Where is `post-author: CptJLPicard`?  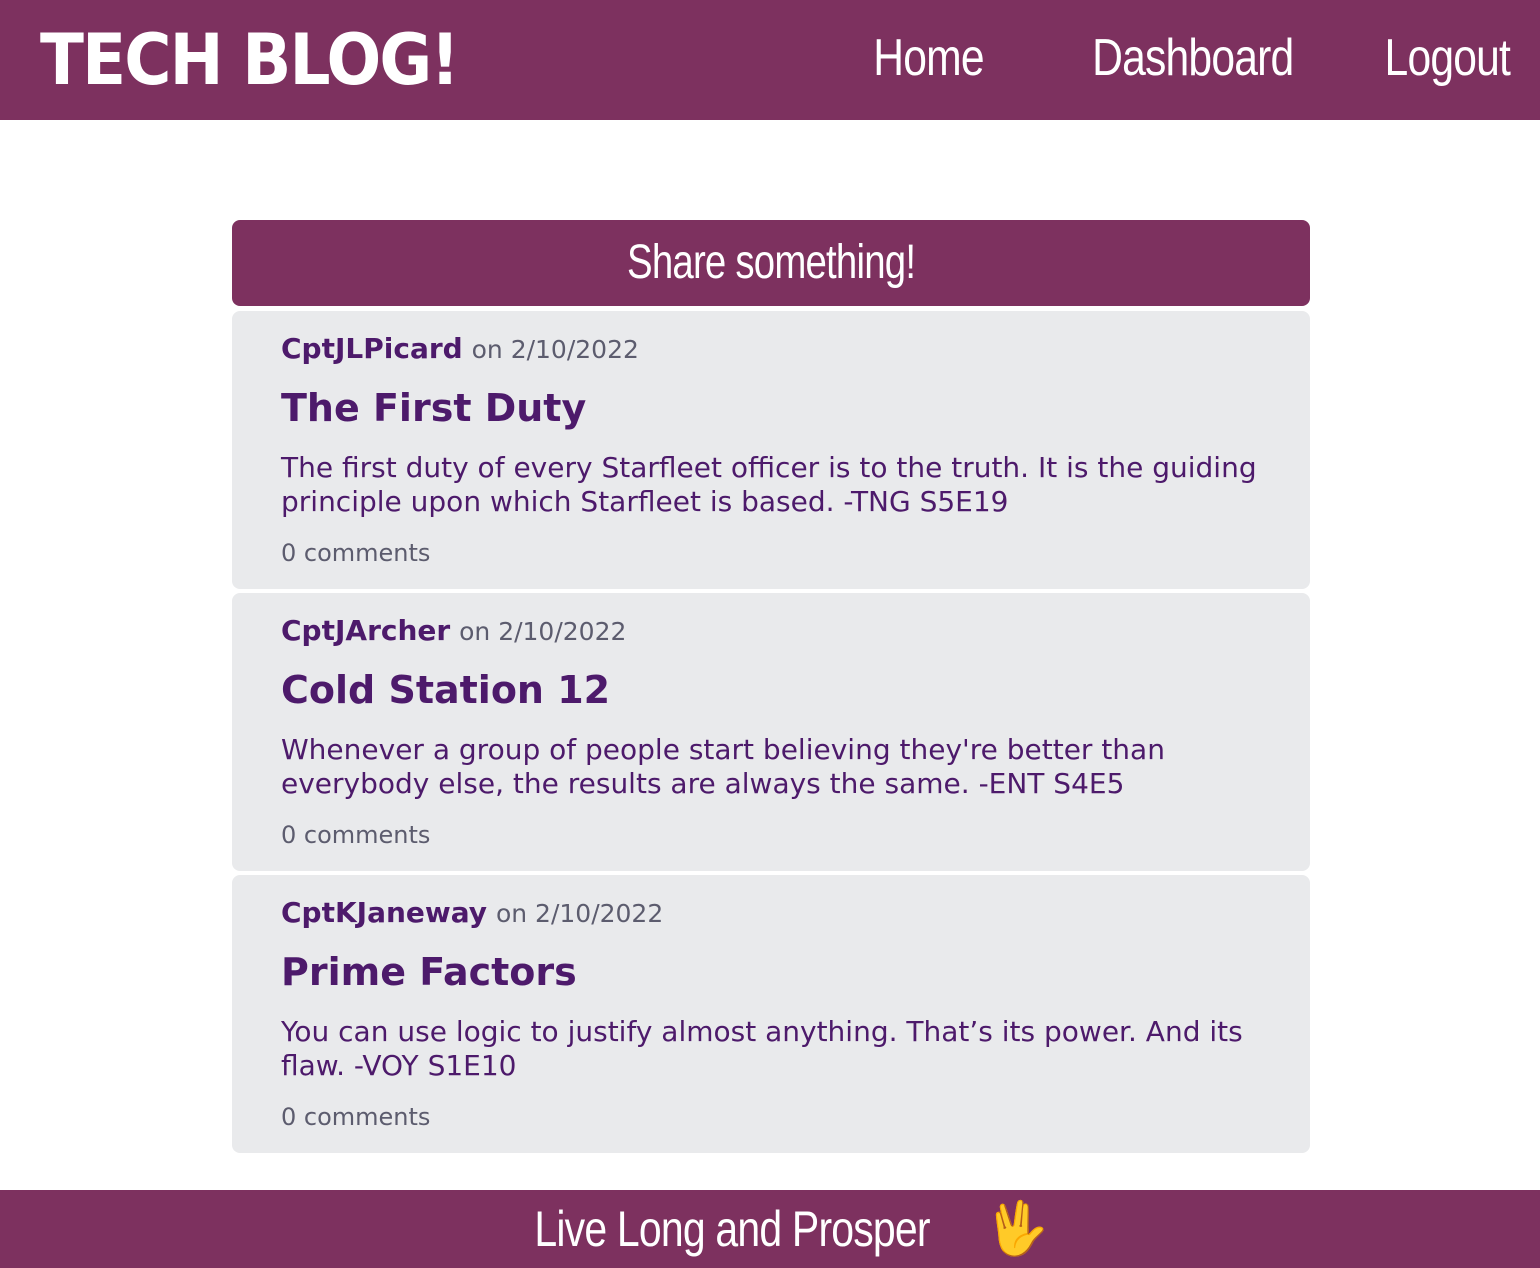
post-author: CptJLPicard is located at coordinates (372, 348).